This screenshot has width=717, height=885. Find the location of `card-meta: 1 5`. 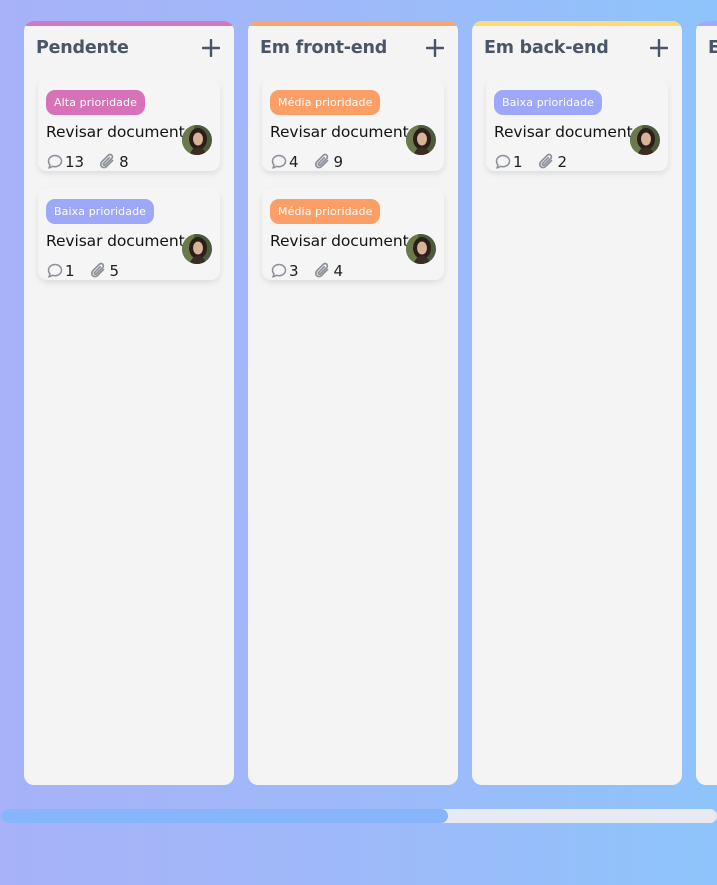

card-meta: 1 5 is located at coordinates (129, 271).